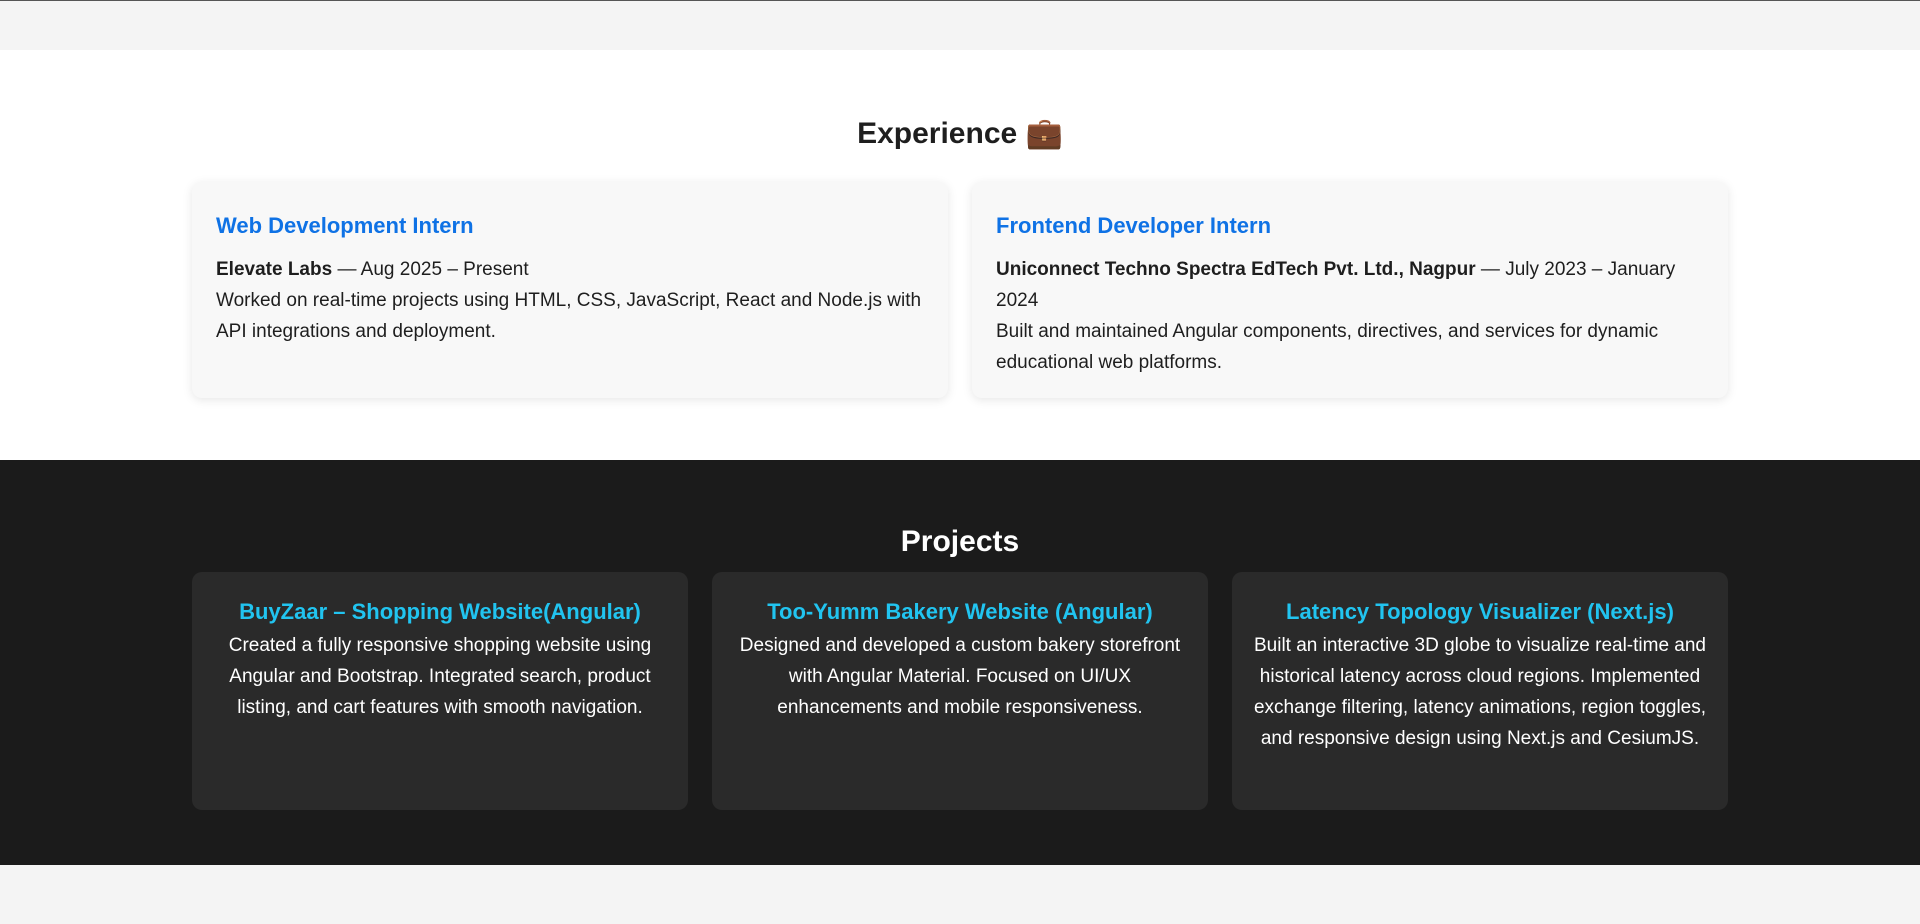 Image resolution: width=1920 pixels, height=924 pixels. Describe the element at coordinates (274, 269) in the screenshot. I see `experience-company: Elevate Labs` at that location.